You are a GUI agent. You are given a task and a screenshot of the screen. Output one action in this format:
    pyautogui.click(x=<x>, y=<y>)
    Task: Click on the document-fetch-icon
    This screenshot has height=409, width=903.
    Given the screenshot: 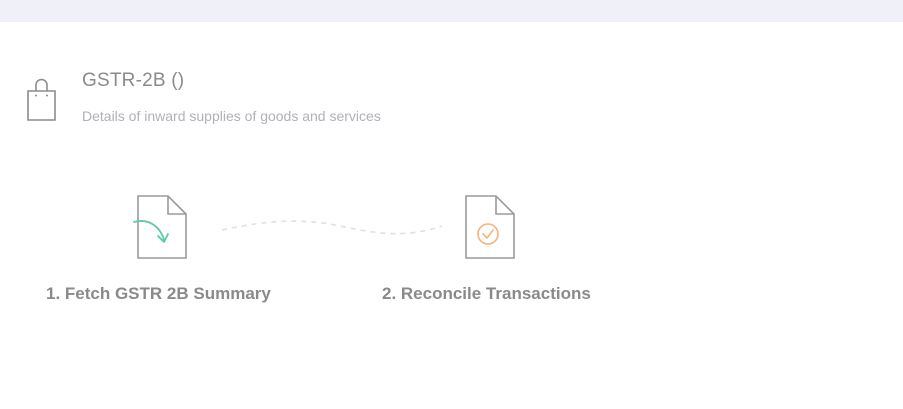 What is the action you would take?
    pyautogui.click(x=160, y=227)
    